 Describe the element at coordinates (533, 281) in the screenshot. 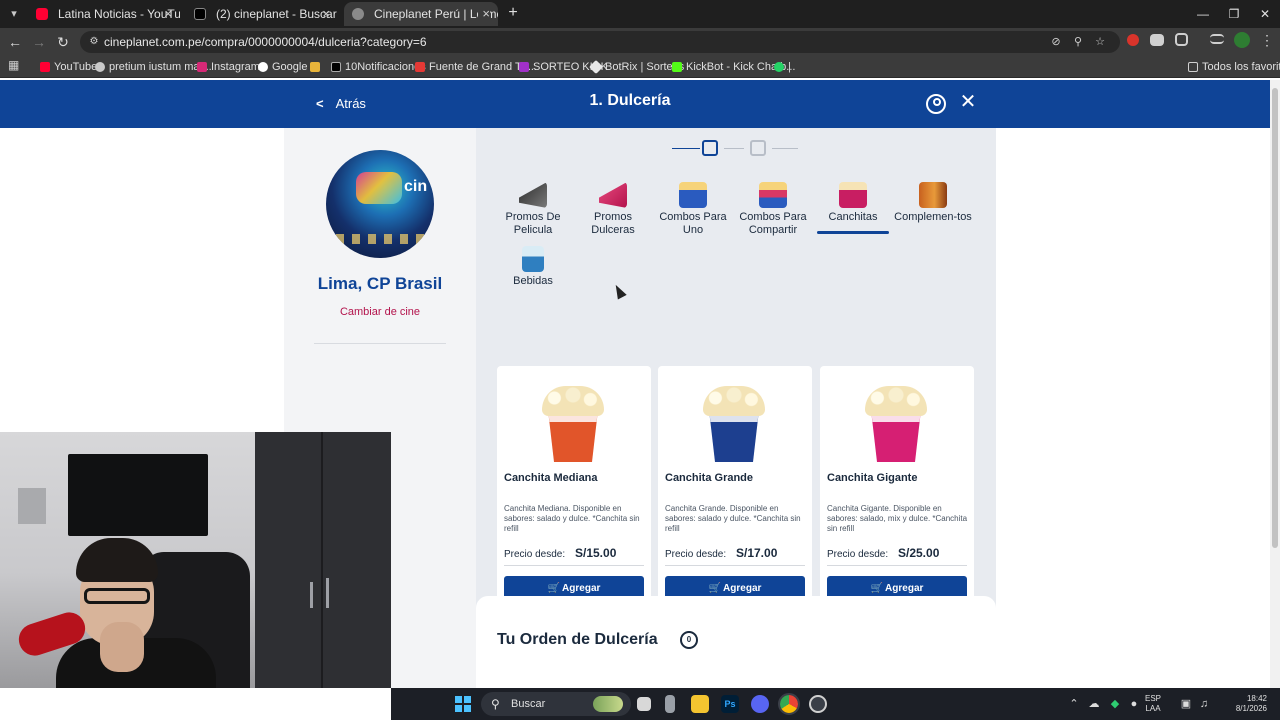

I see `category-label: Bebidas` at that location.